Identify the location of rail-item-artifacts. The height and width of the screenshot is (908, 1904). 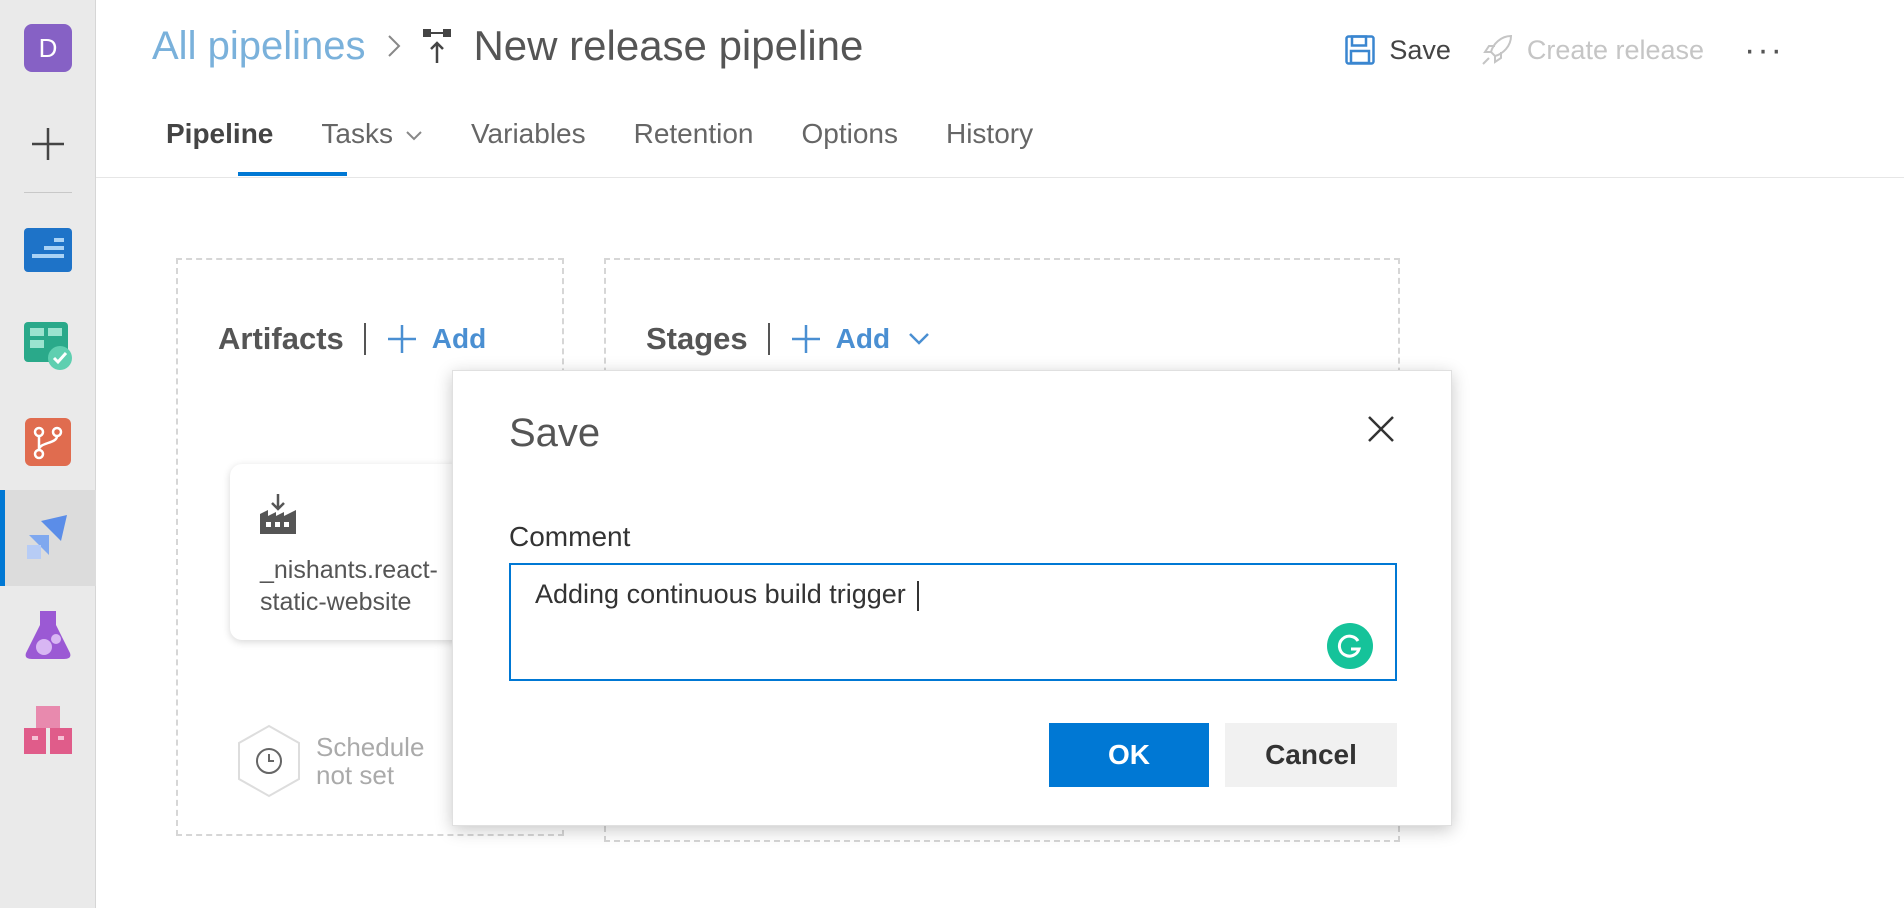
(48, 730).